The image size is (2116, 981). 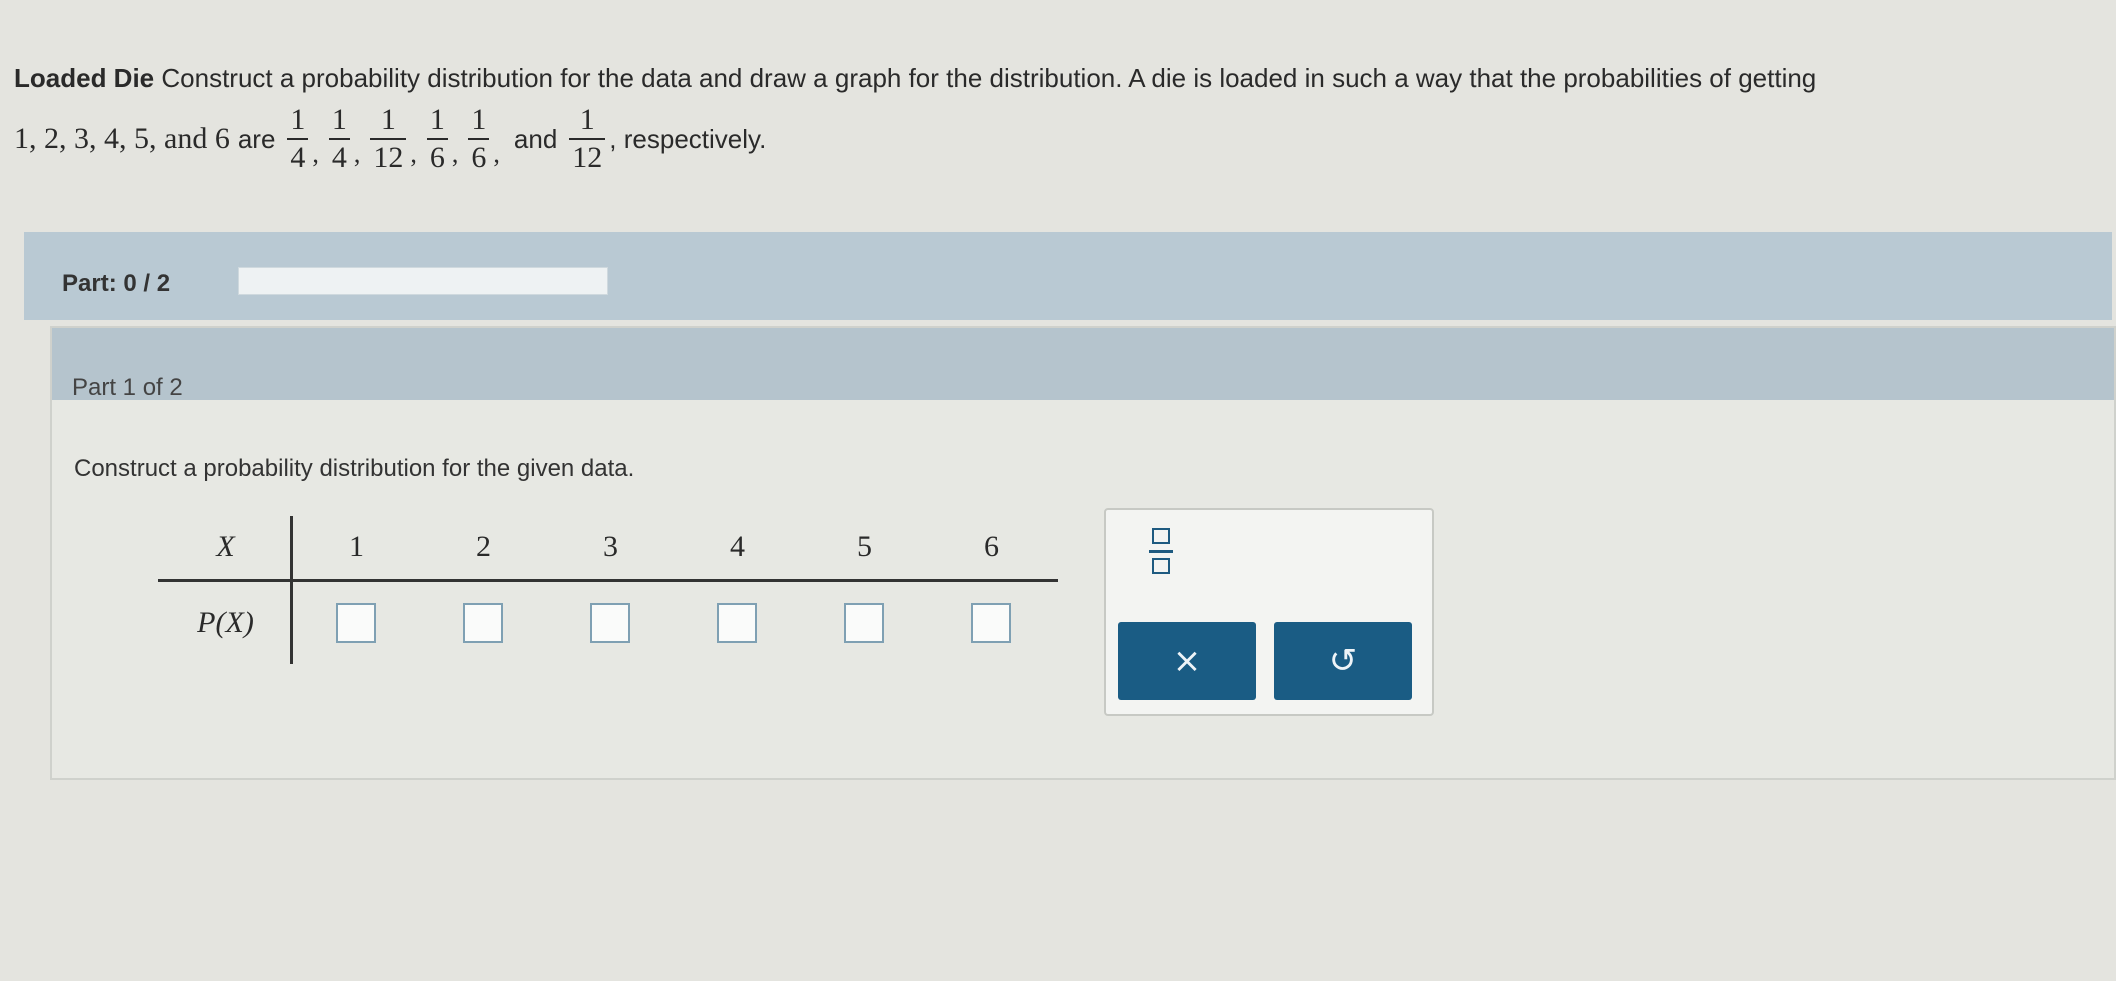 I want to click on fraction-3: 1 12, so click(x=388, y=139).